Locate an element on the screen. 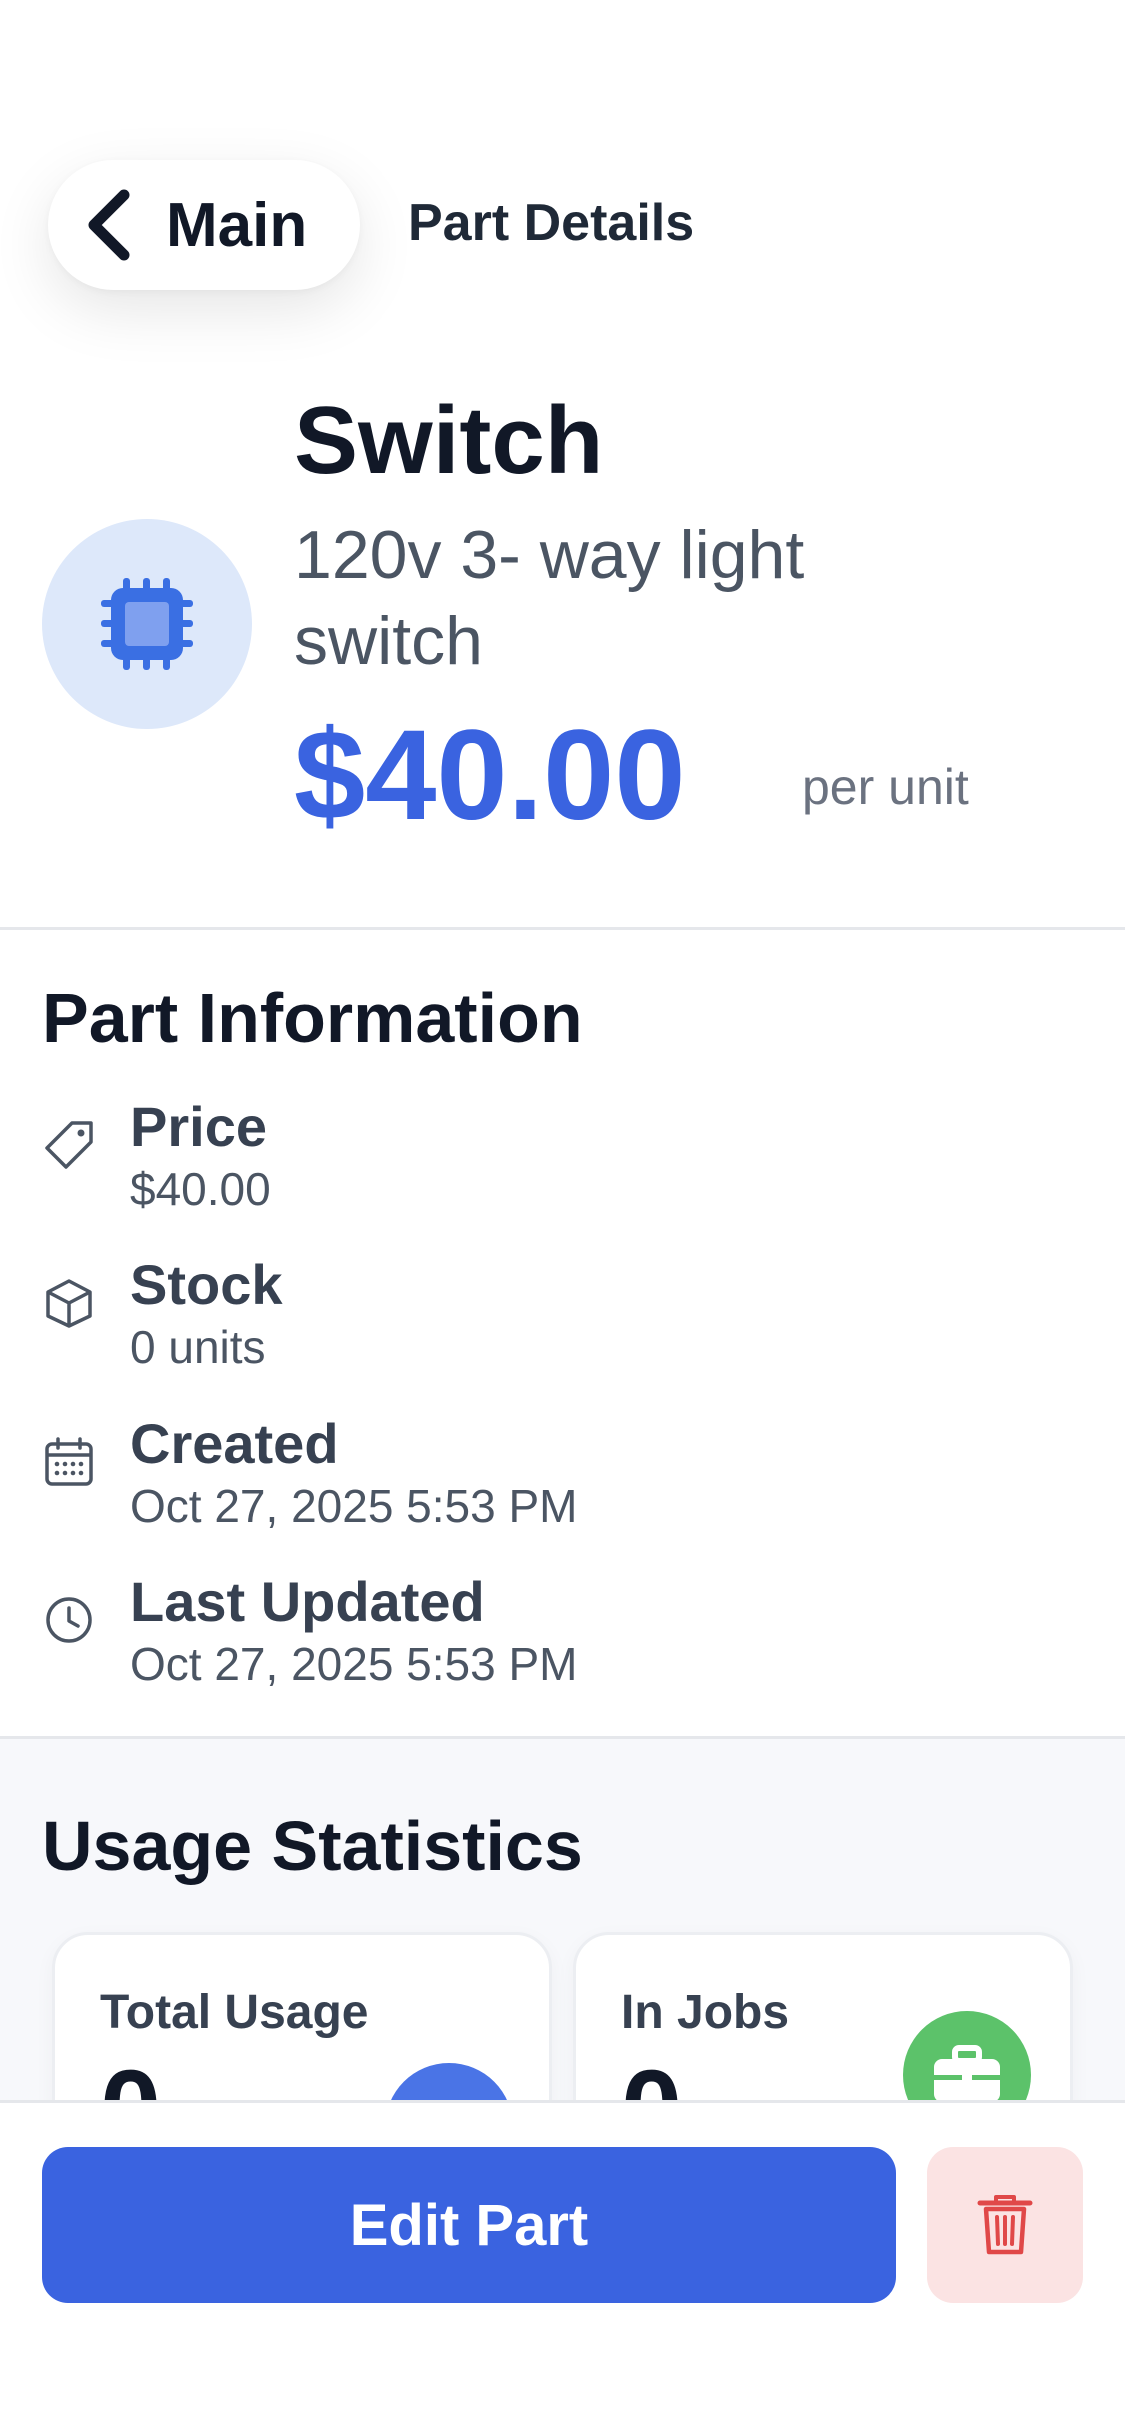 The height and width of the screenshot is (2436, 1125). part-avatar is located at coordinates (147, 624).